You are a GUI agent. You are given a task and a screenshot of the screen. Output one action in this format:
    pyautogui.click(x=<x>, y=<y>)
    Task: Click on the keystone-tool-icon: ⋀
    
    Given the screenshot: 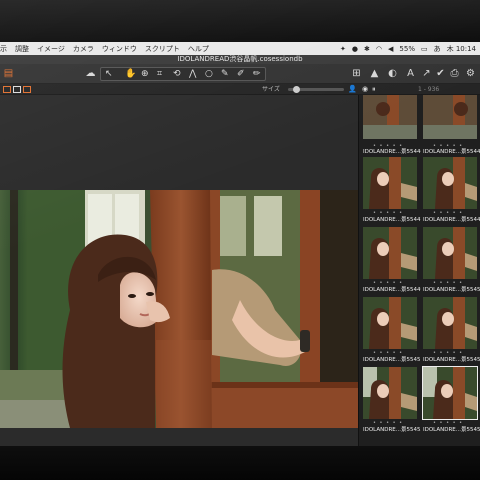 What is the action you would take?
    pyautogui.click(x=192, y=74)
    